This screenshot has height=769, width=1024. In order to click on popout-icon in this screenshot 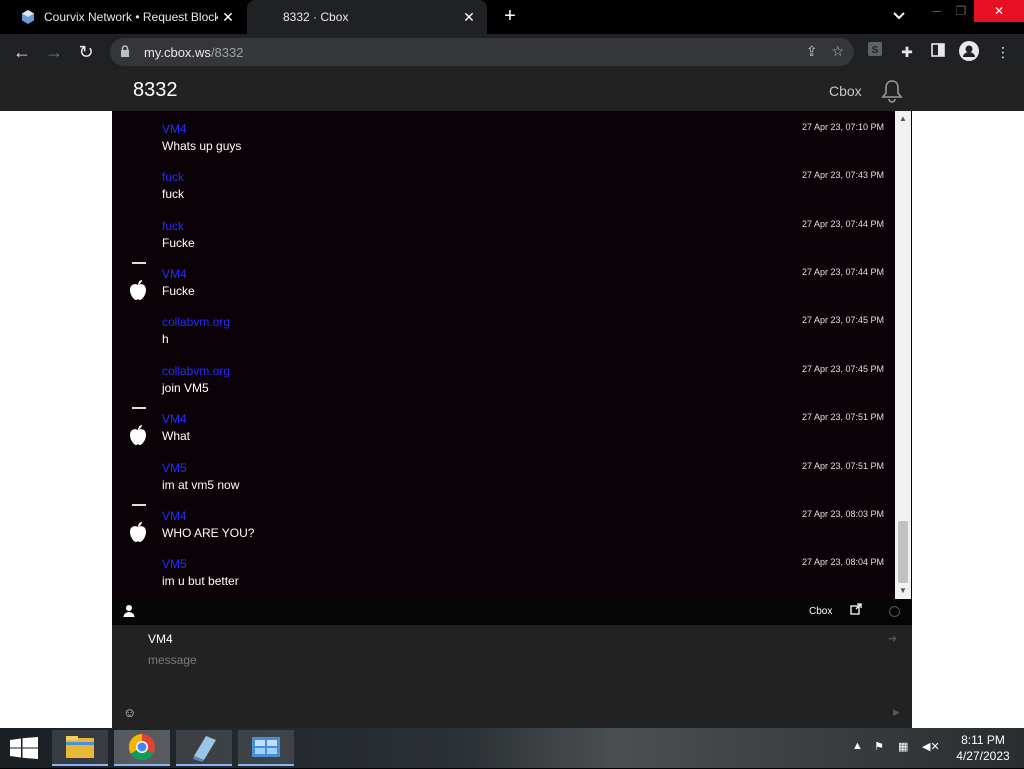, I will do `click(856, 610)`.